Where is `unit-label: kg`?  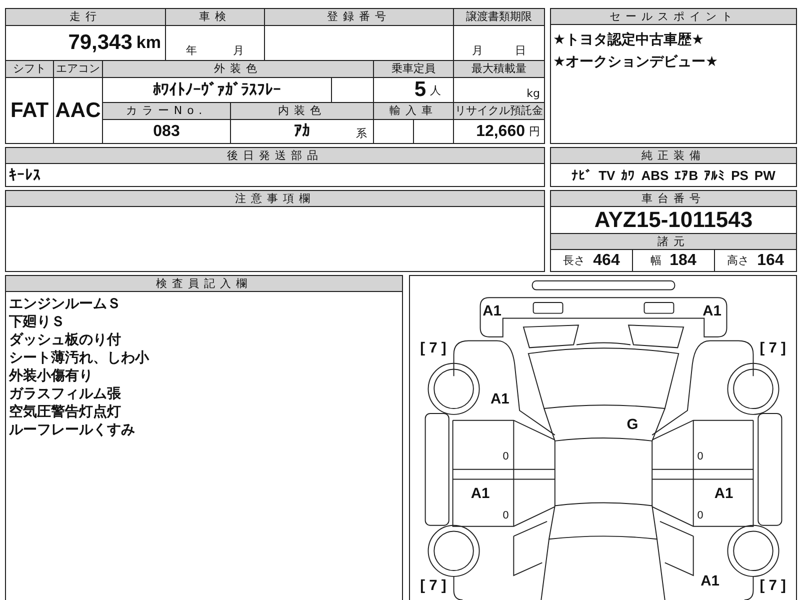
unit-label: kg is located at coordinates (533, 93).